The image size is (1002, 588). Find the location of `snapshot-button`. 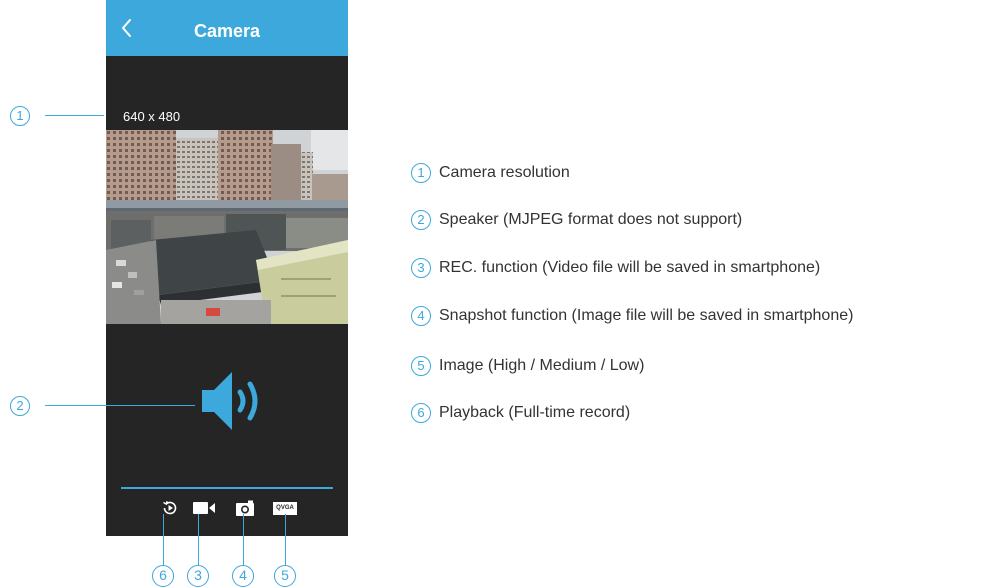

snapshot-button is located at coordinates (245, 508).